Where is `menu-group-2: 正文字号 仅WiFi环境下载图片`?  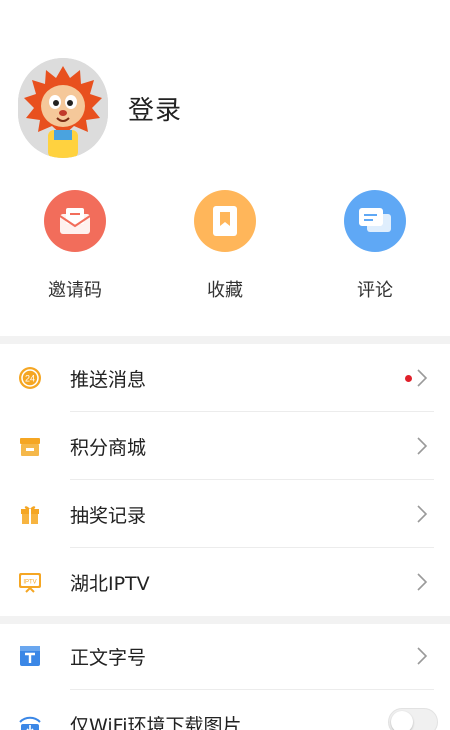
menu-group-2: 正文字号 仅WiFi环境下载图片 is located at coordinates (225, 676).